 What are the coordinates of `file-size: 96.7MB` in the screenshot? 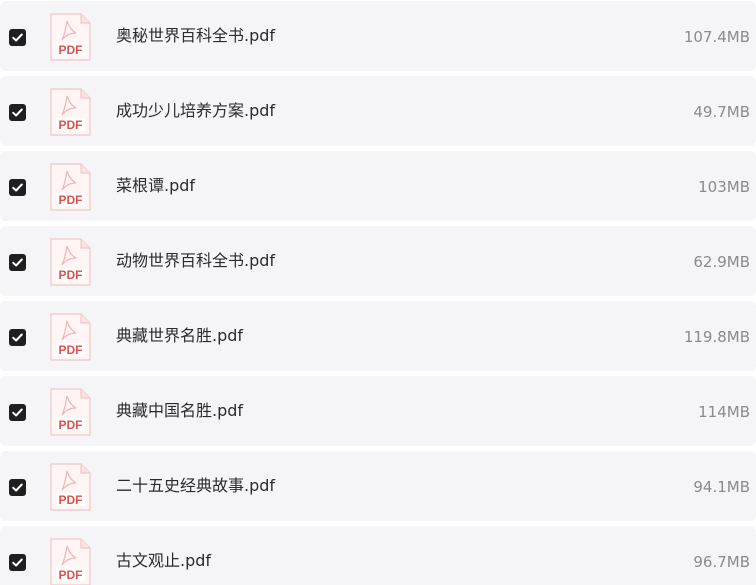 It's located at (721, 562).